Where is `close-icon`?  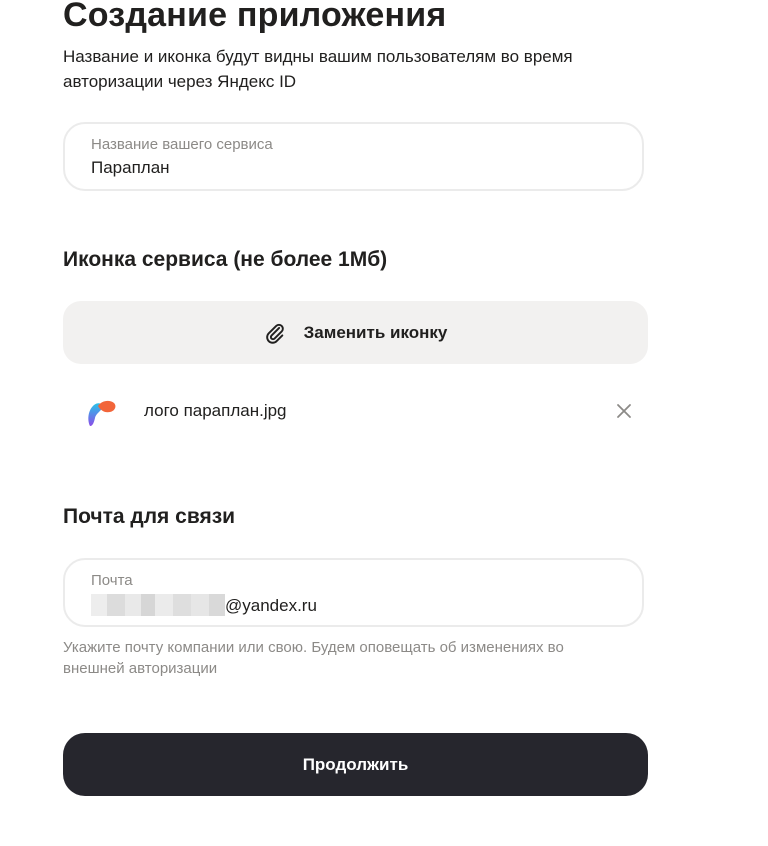
close-icon is located at coordinates (624, 411).